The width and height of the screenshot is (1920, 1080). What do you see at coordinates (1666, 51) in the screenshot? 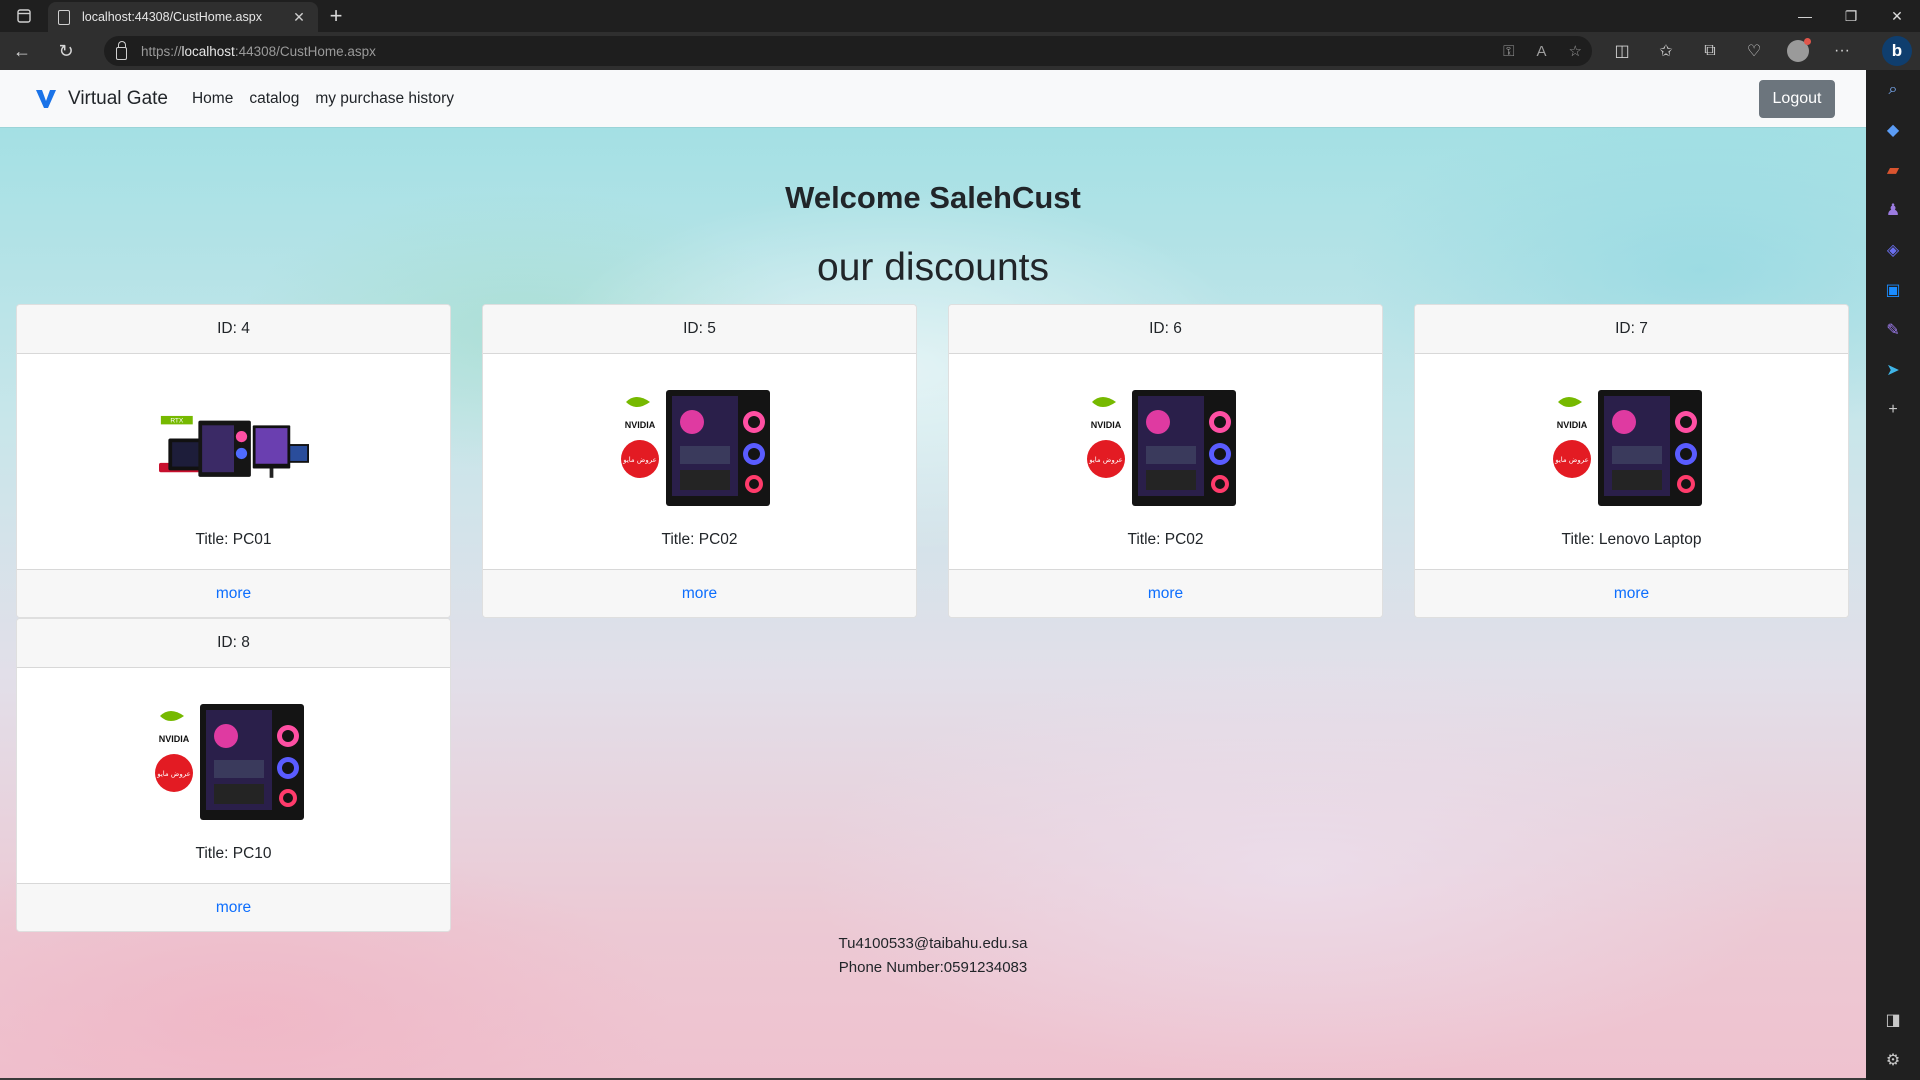
I see `favorites-icon: ✩` at bounding box center [1666, 51].